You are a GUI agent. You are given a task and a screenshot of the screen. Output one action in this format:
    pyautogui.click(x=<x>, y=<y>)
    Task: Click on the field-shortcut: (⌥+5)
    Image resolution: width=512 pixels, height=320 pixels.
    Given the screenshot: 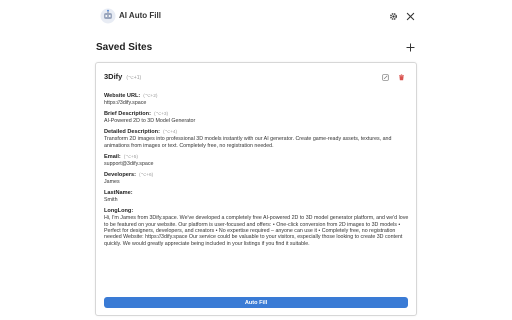 What is the action you would take?
    pyautogui.click(x=130, y=157)
    